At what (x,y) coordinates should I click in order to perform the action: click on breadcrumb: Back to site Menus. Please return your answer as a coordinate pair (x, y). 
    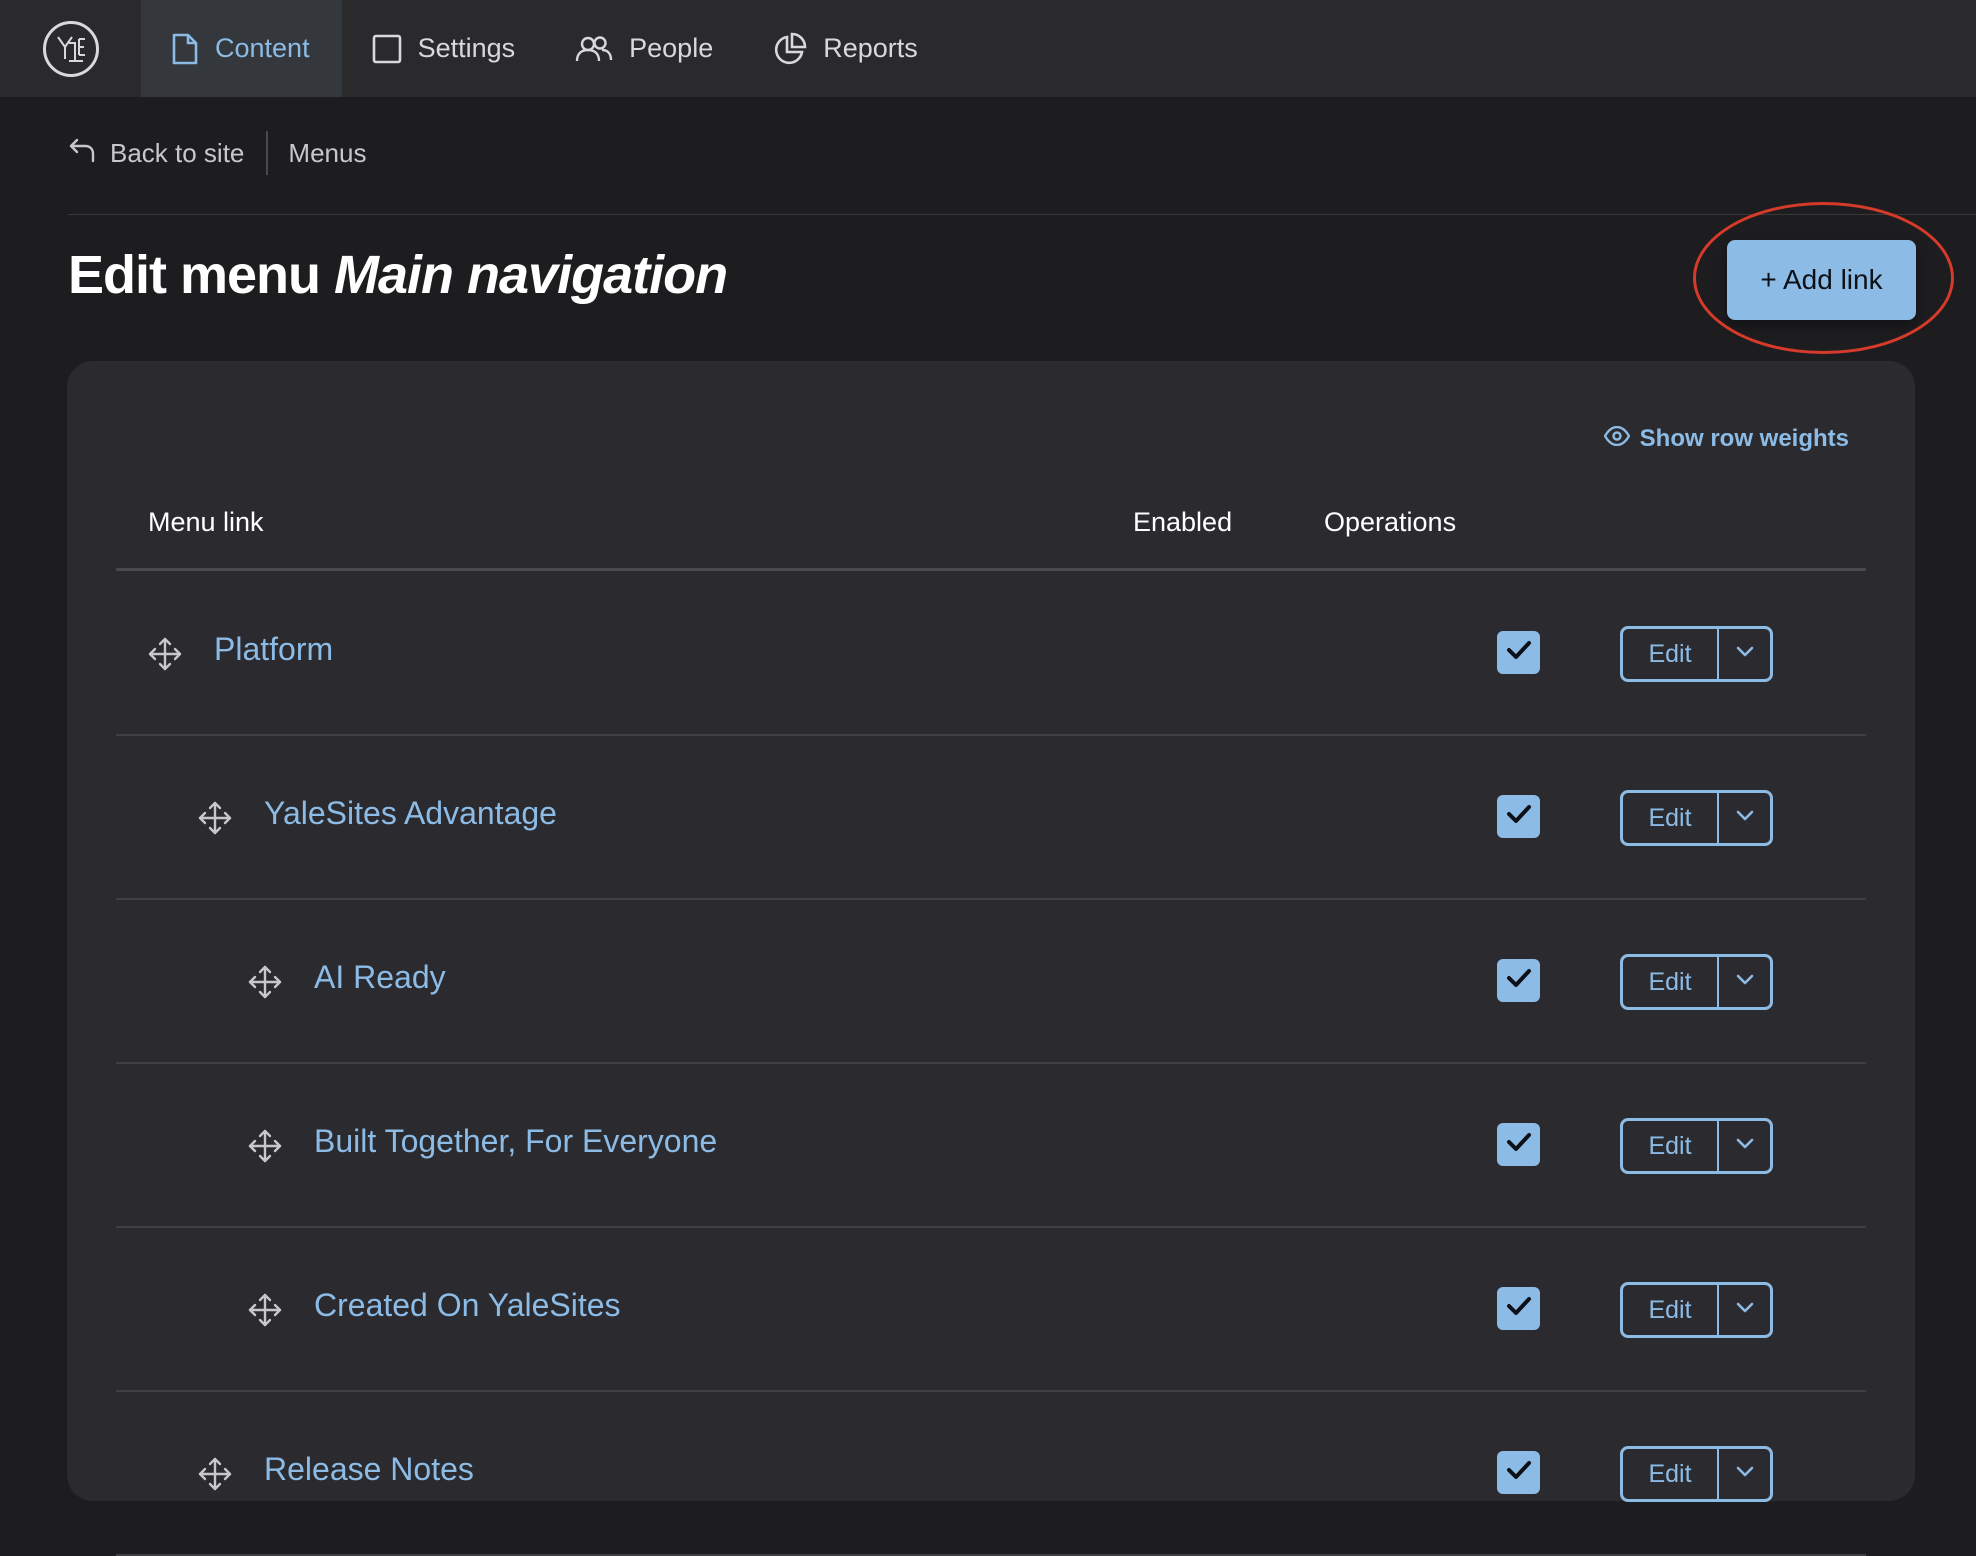
    Looking at the image, I should click on (217, 153).